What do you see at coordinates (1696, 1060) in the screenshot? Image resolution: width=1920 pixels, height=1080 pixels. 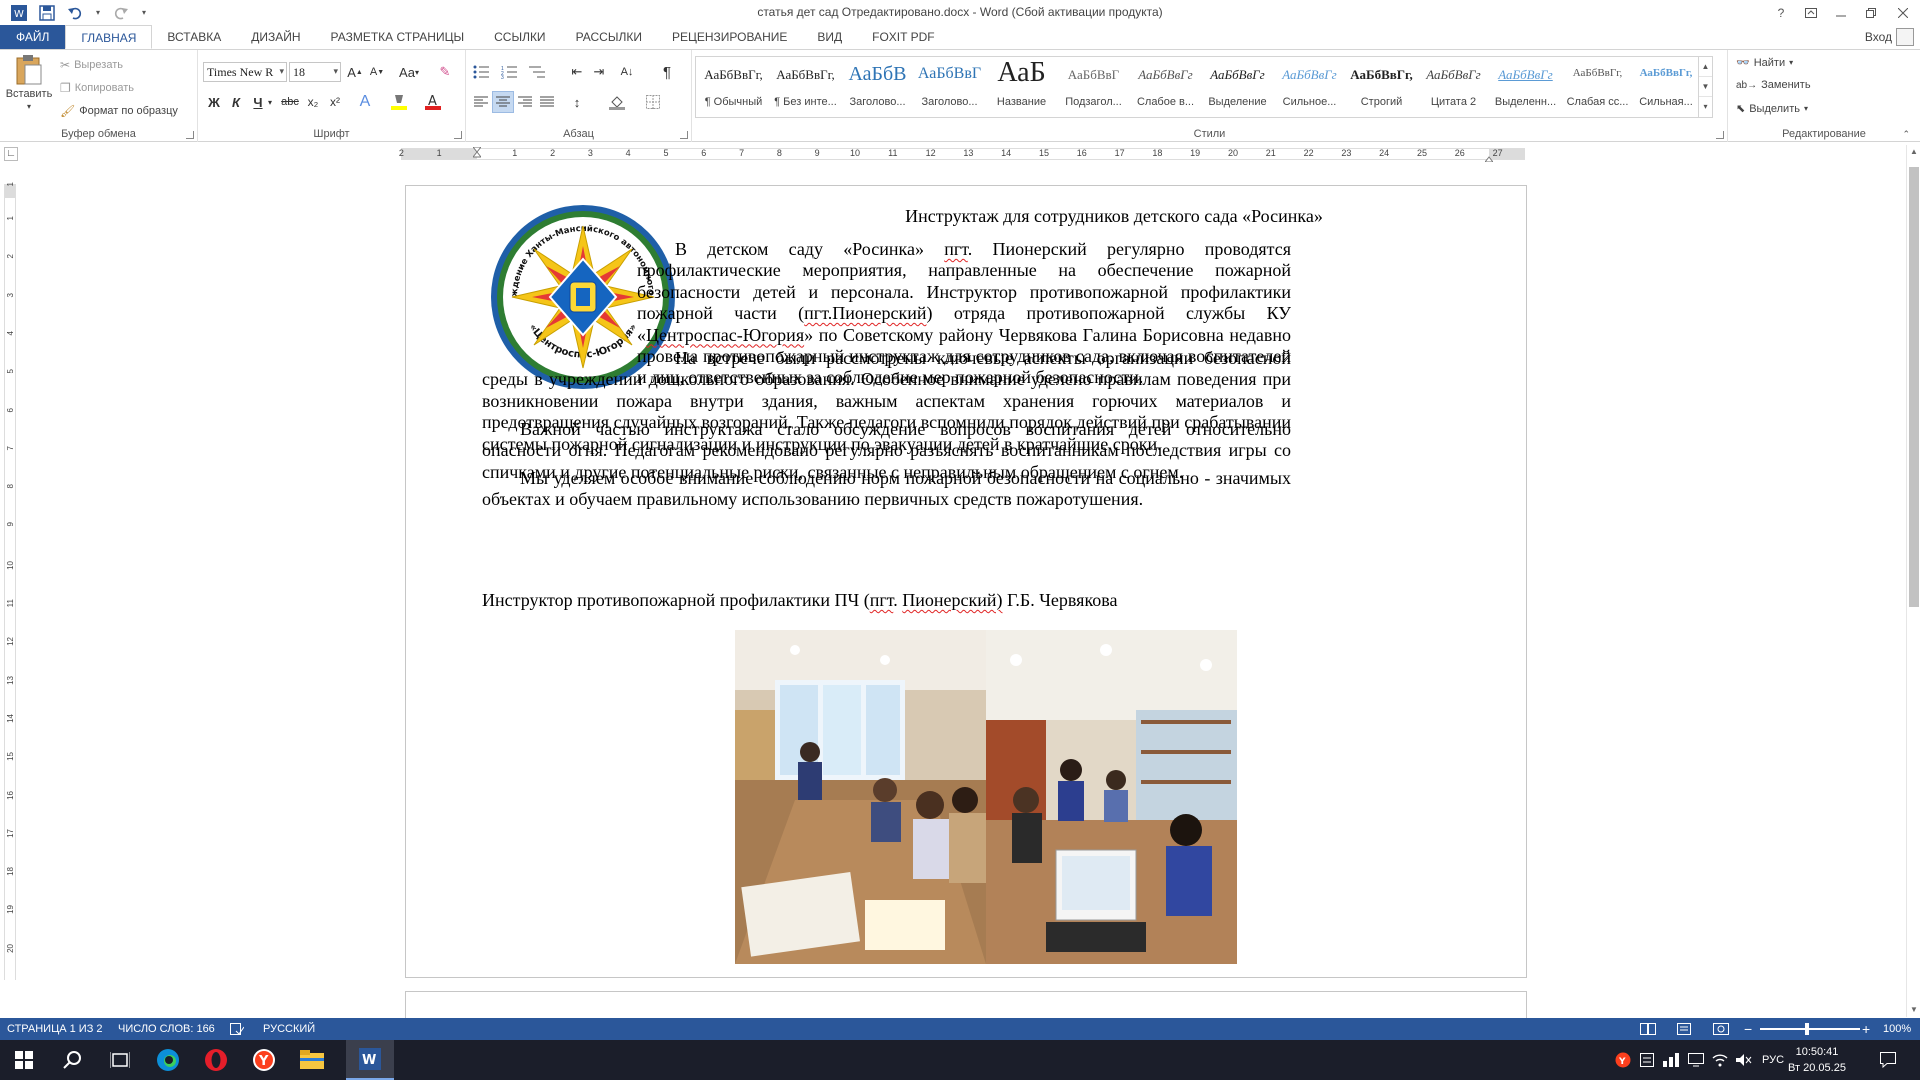 I see `display-tray-icon` at bounding box center [1696, 1060].